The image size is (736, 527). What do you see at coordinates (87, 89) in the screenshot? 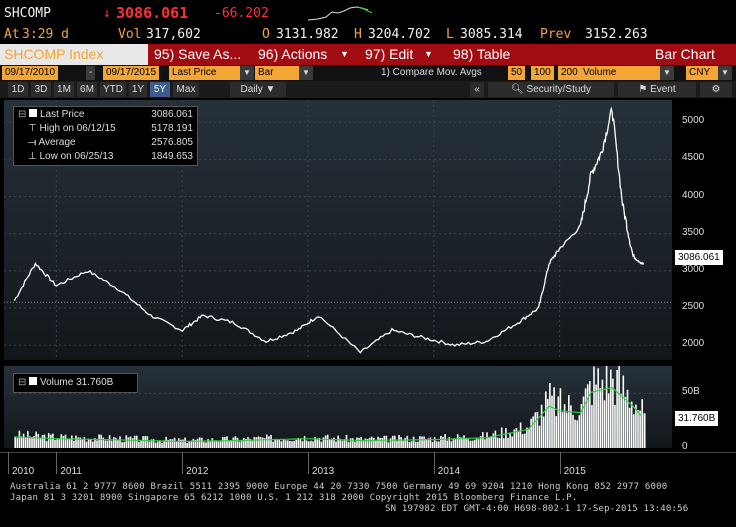
I see `period-6m-button: 6M` at bounding box center [87, 89].